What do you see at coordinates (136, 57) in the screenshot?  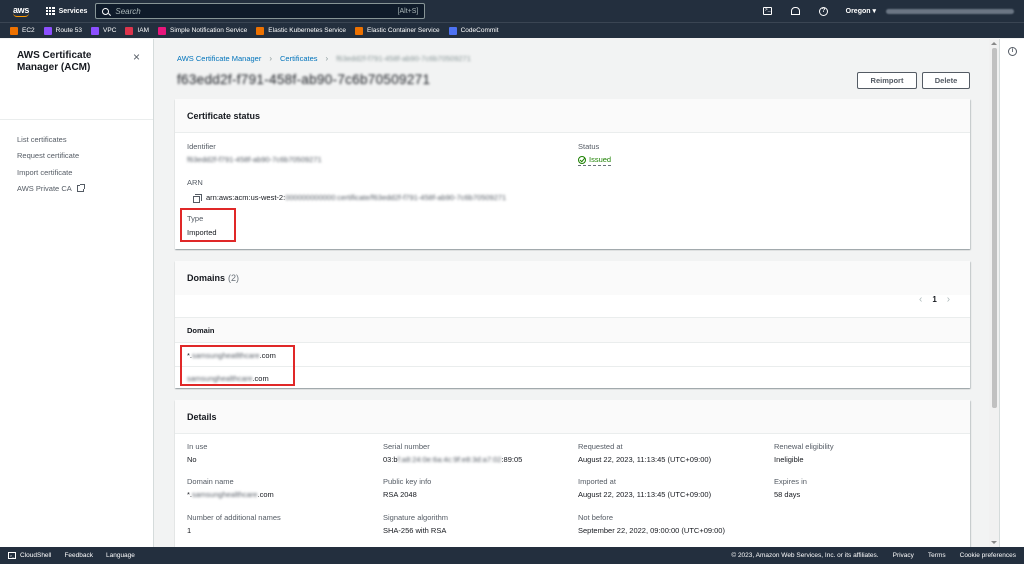 I see `close-sidebar-icon: ×` at bounding box center [136, 57].